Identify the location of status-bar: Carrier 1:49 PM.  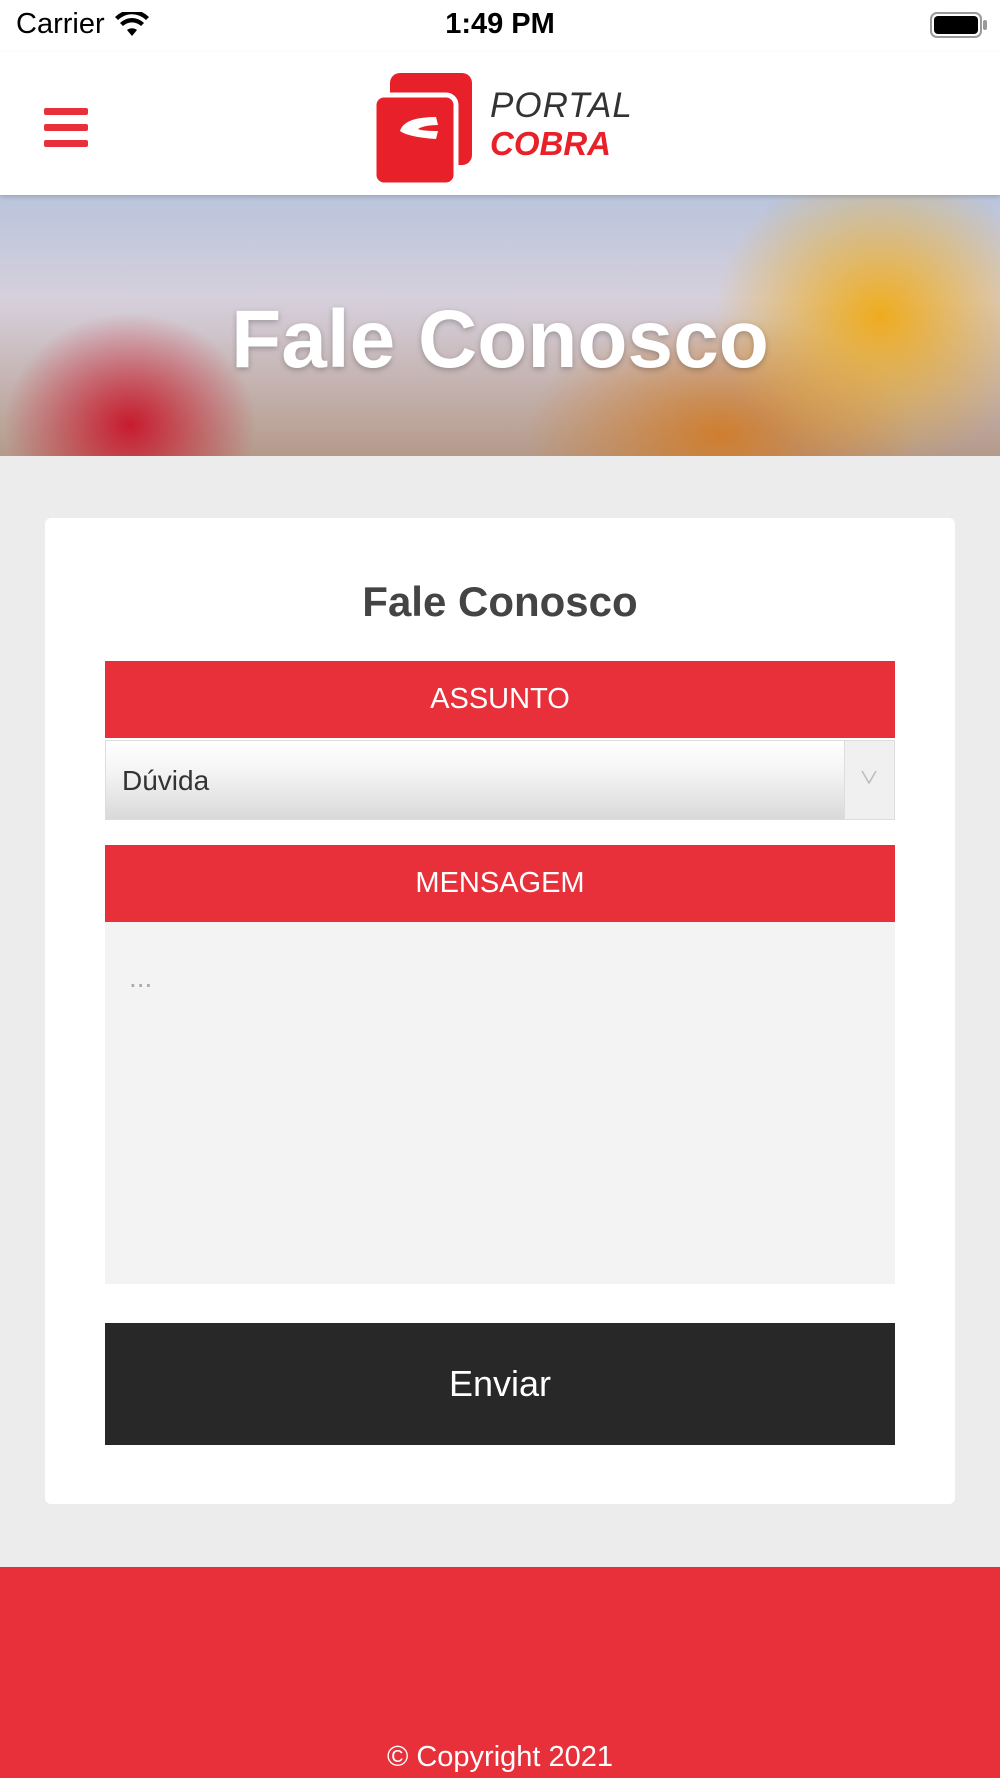
(500, 26).